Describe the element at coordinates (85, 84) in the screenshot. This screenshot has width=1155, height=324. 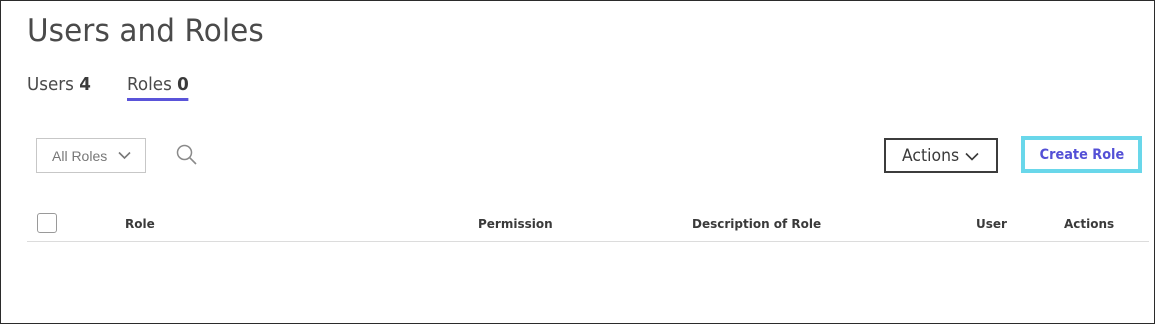
I see `tab-users-count: 4` at that location.